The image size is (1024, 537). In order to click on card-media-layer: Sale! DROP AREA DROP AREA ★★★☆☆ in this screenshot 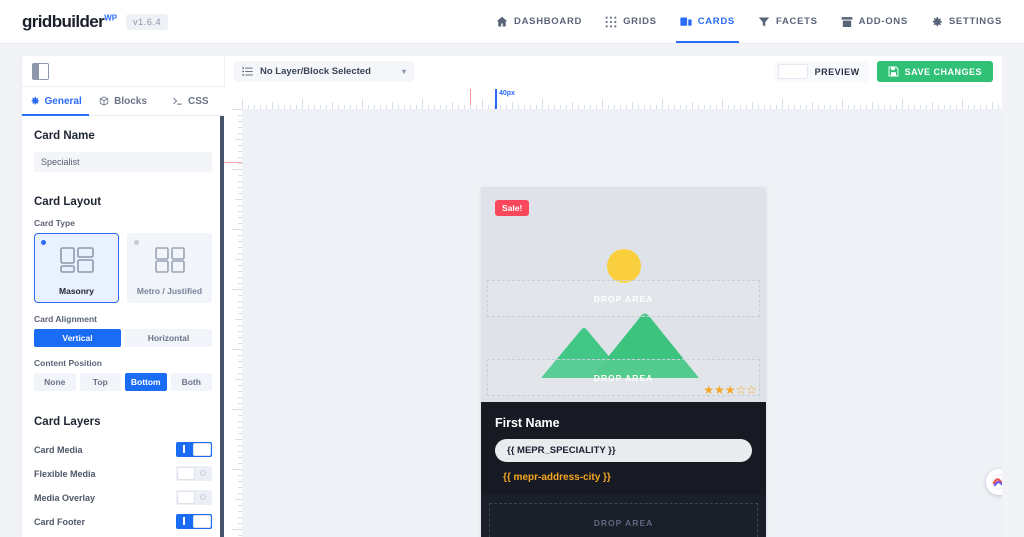, I will do `click(623, 294)`.